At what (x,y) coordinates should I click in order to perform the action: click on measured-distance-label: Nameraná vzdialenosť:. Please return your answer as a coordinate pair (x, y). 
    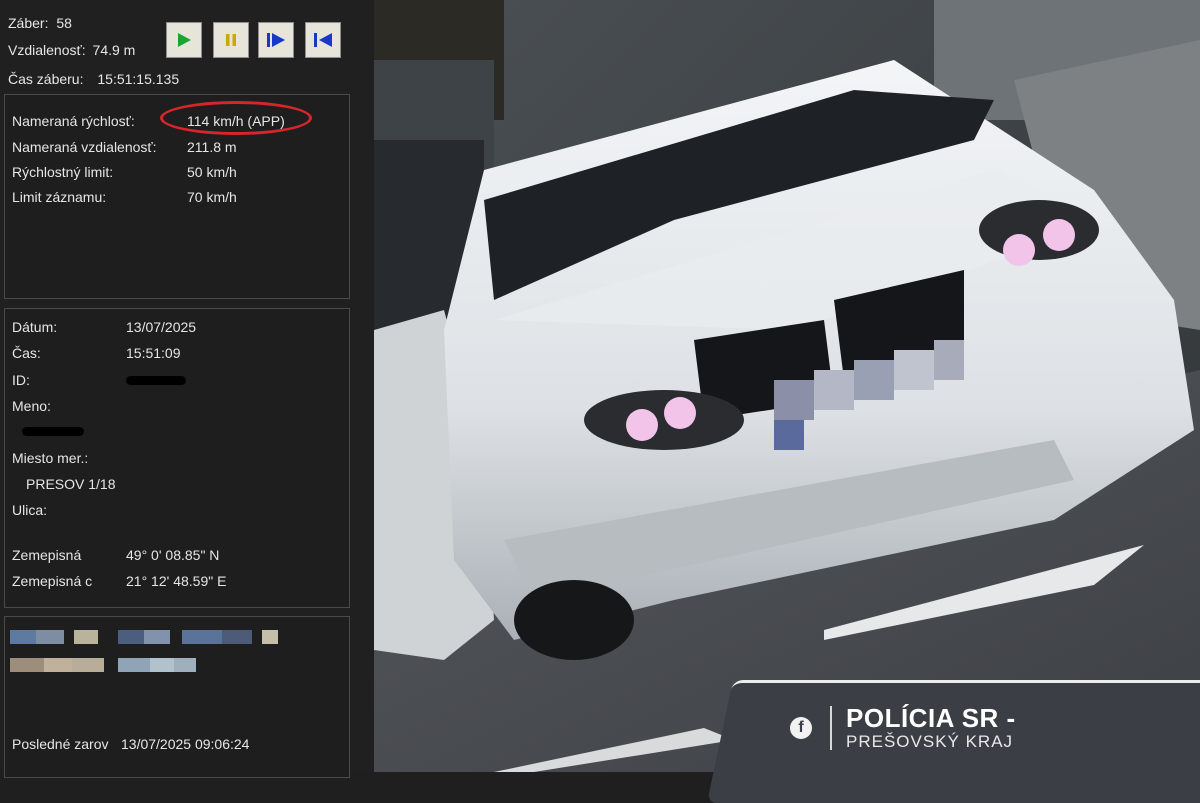
    Looking at the image, I should click on (84, 147).